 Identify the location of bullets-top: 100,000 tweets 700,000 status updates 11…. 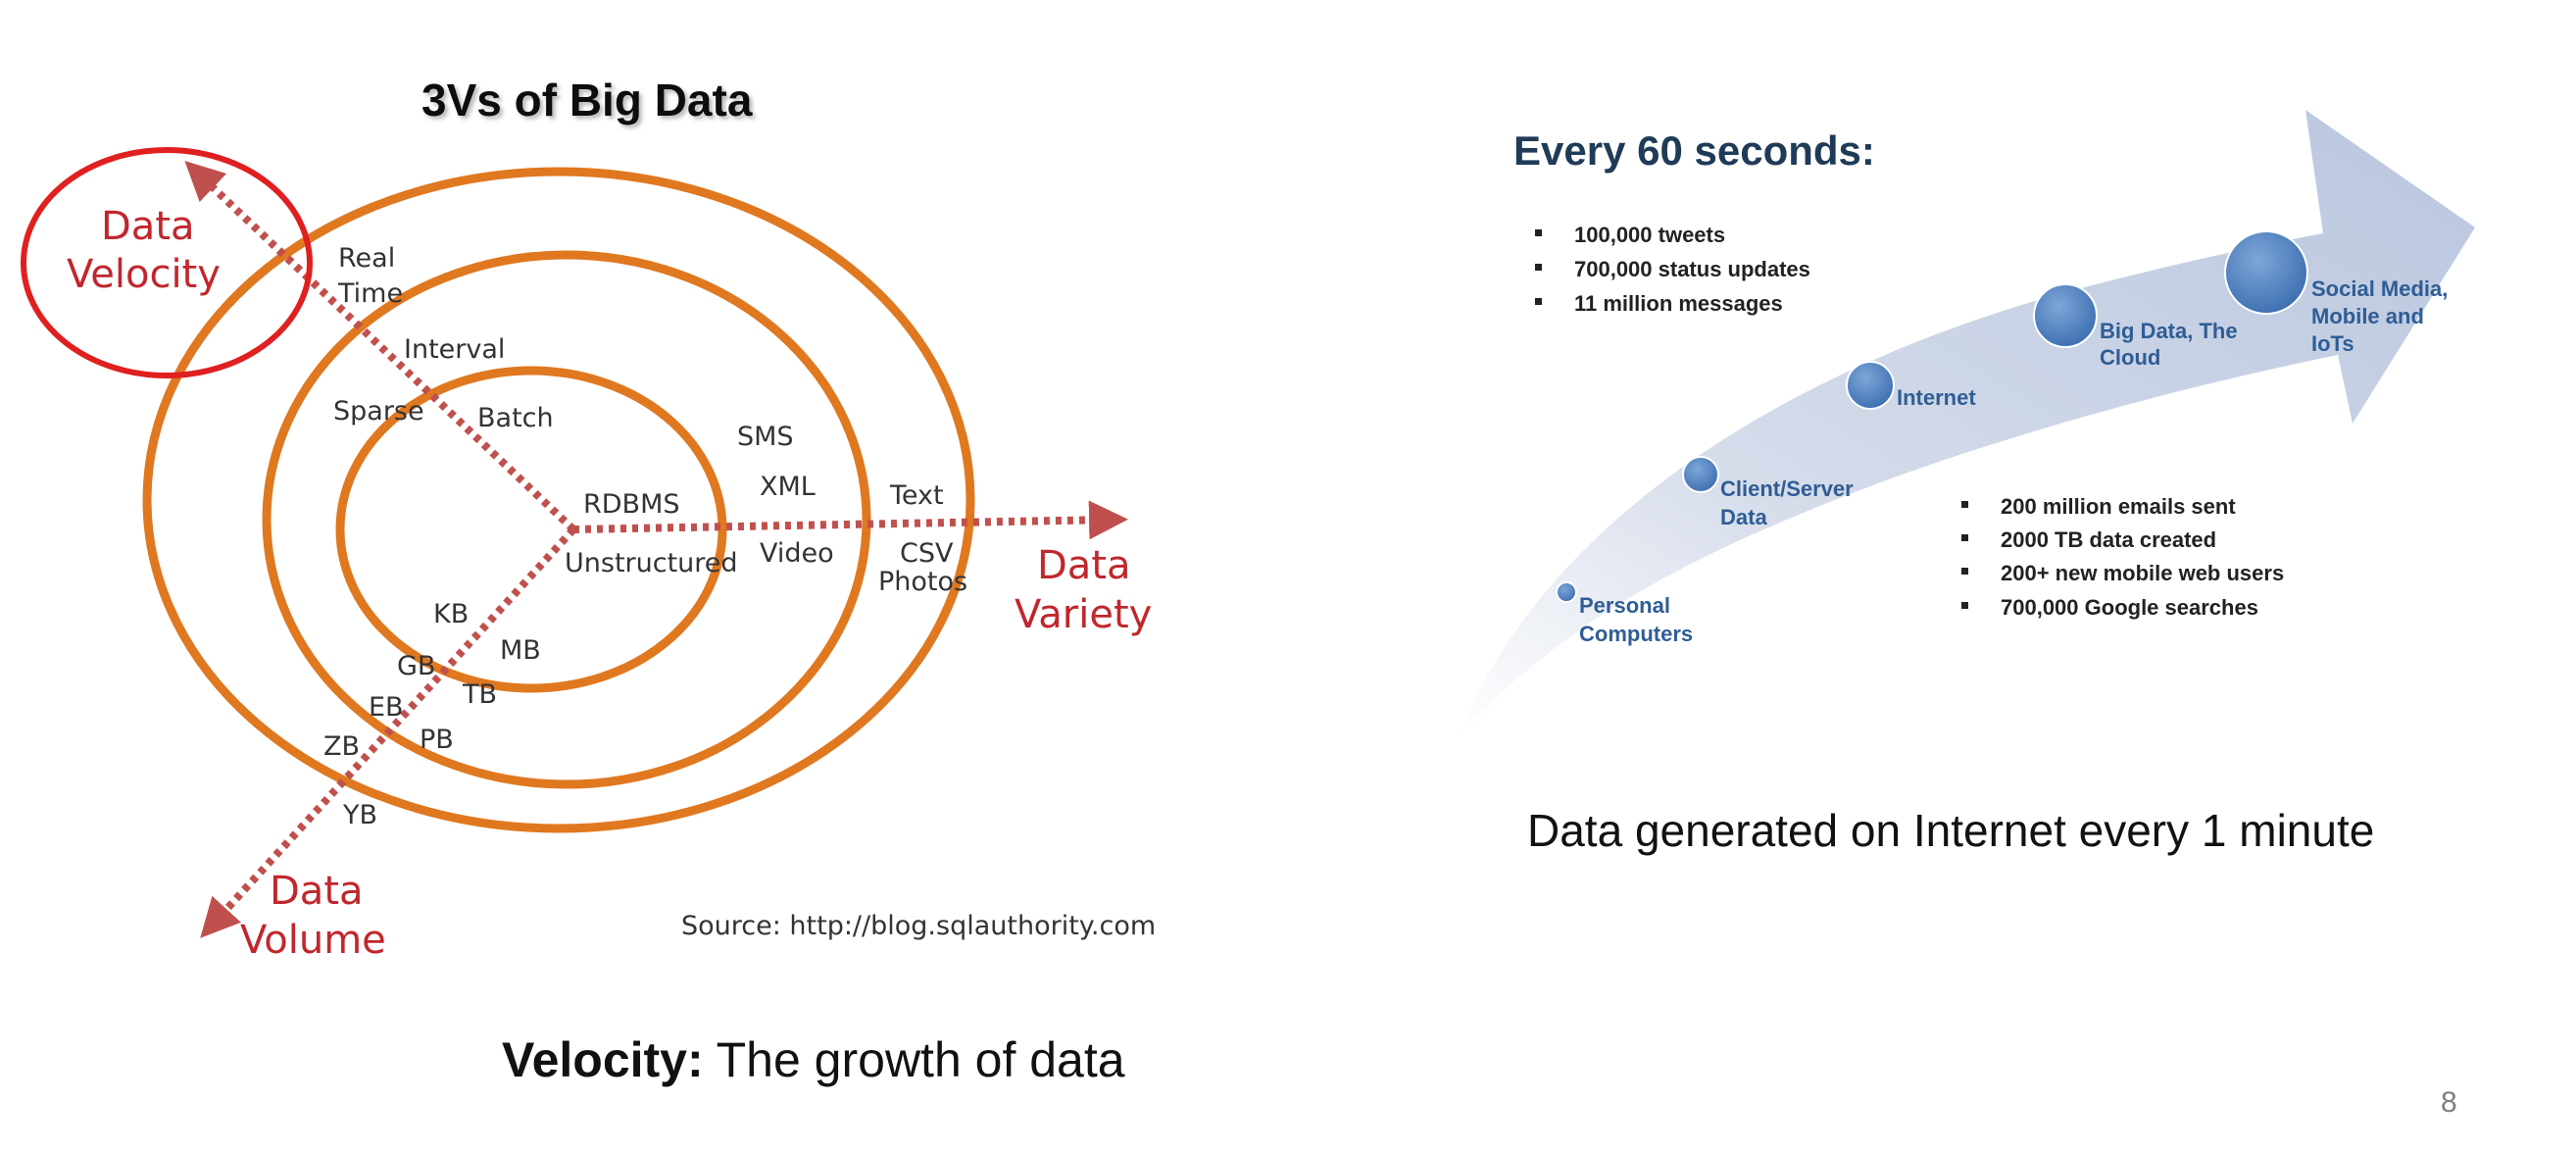
(1672, 270).